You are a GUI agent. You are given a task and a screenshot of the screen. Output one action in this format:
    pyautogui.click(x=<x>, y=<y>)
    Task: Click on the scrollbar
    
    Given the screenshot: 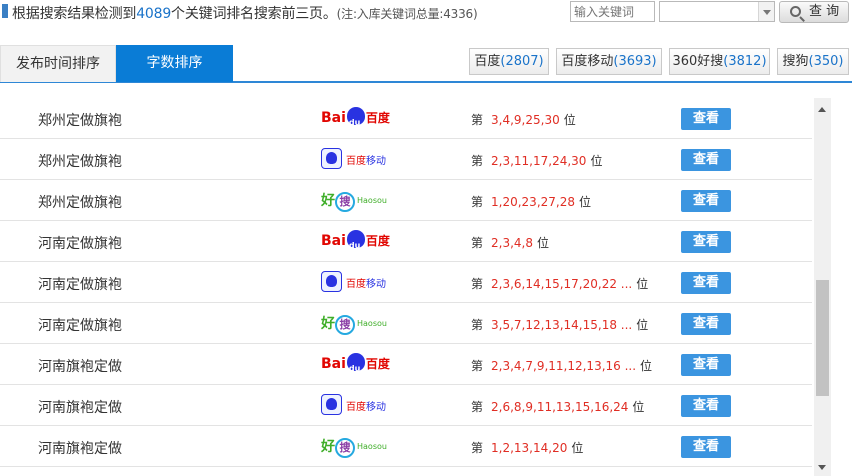 What is the action you would take?
    pyautogui.click(x=822, y=287)
    